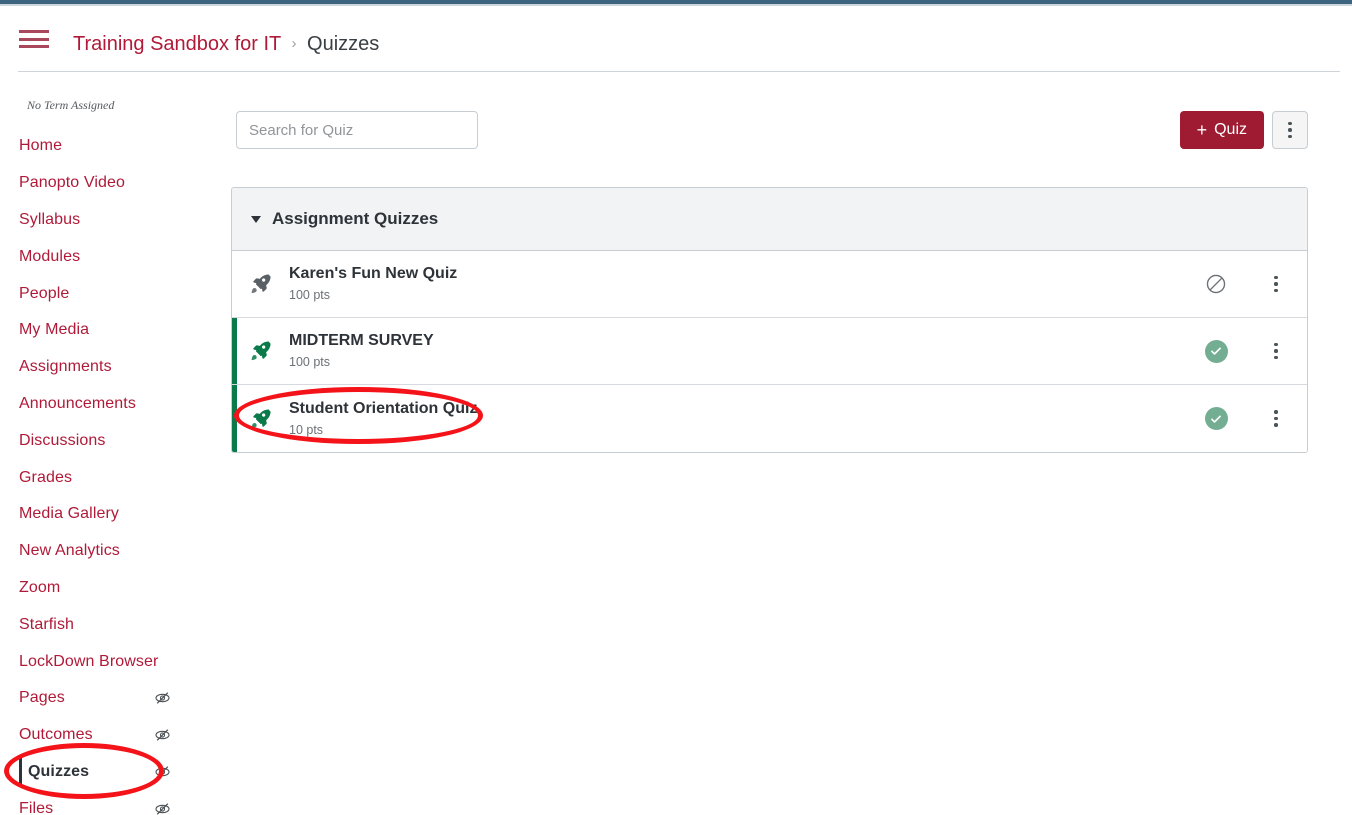 This screenshot has width=1352, height=815. Describe the element at coordinates (69, 514) in the screenshot. I see `sidebar-item-label: Media Gallery` at that location.